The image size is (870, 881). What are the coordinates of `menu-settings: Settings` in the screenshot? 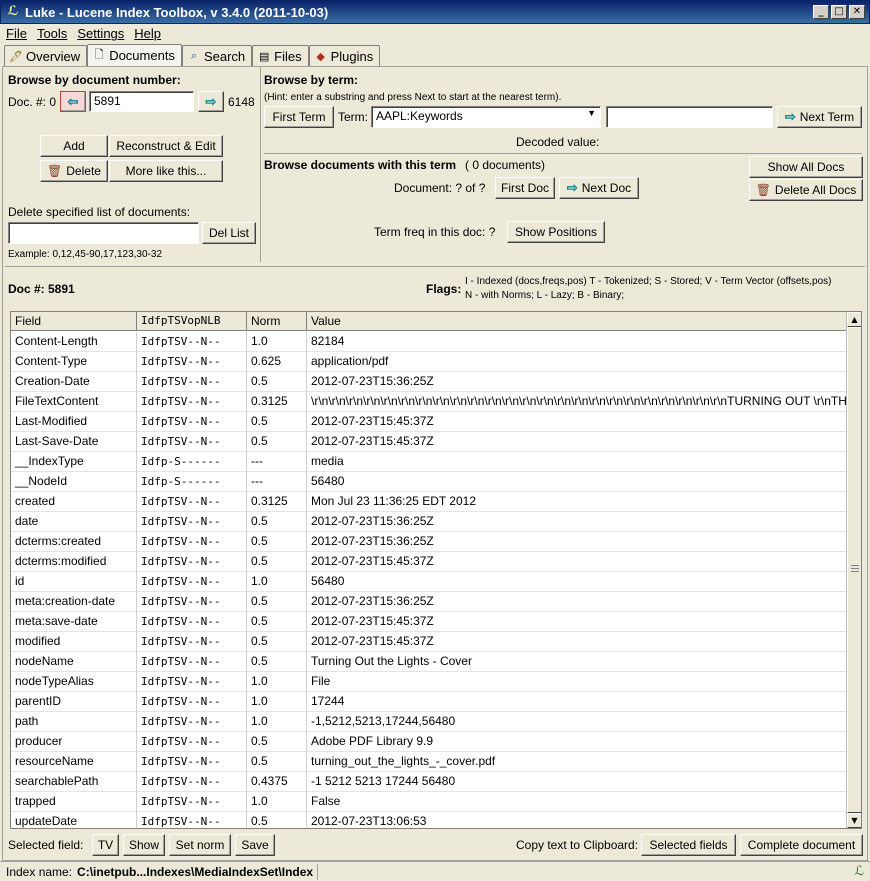 It's located at (100, 33).